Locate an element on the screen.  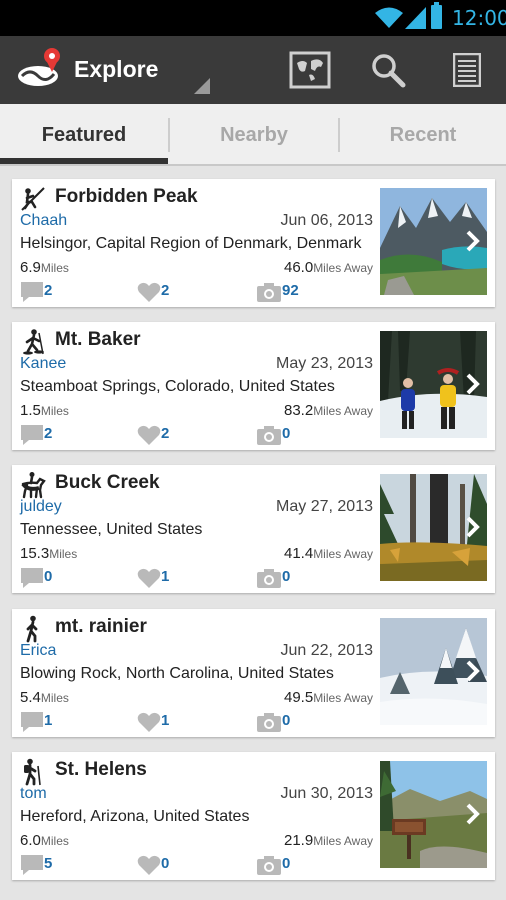
trip-date: Jun 30, 2013 is located at coordinates (326, 793).